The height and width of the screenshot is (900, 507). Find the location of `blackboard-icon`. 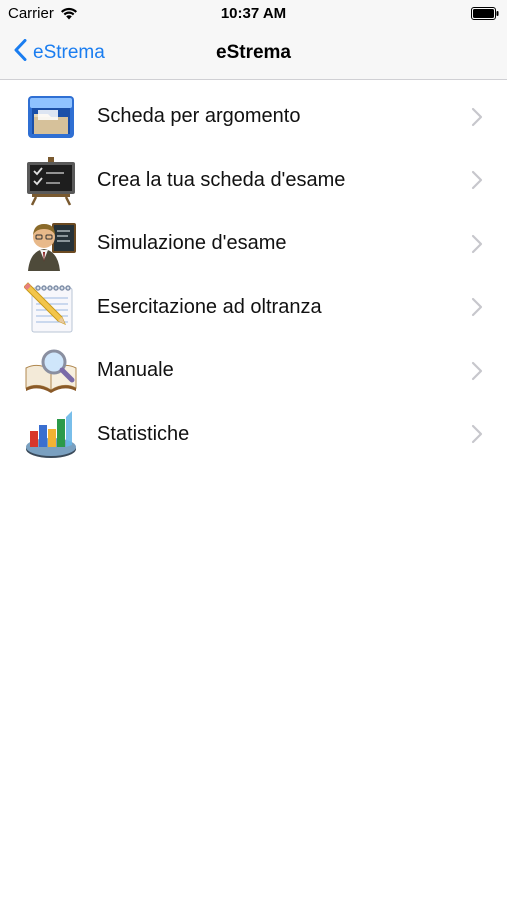

blackboard-icon is located at coordinates (51, 180).